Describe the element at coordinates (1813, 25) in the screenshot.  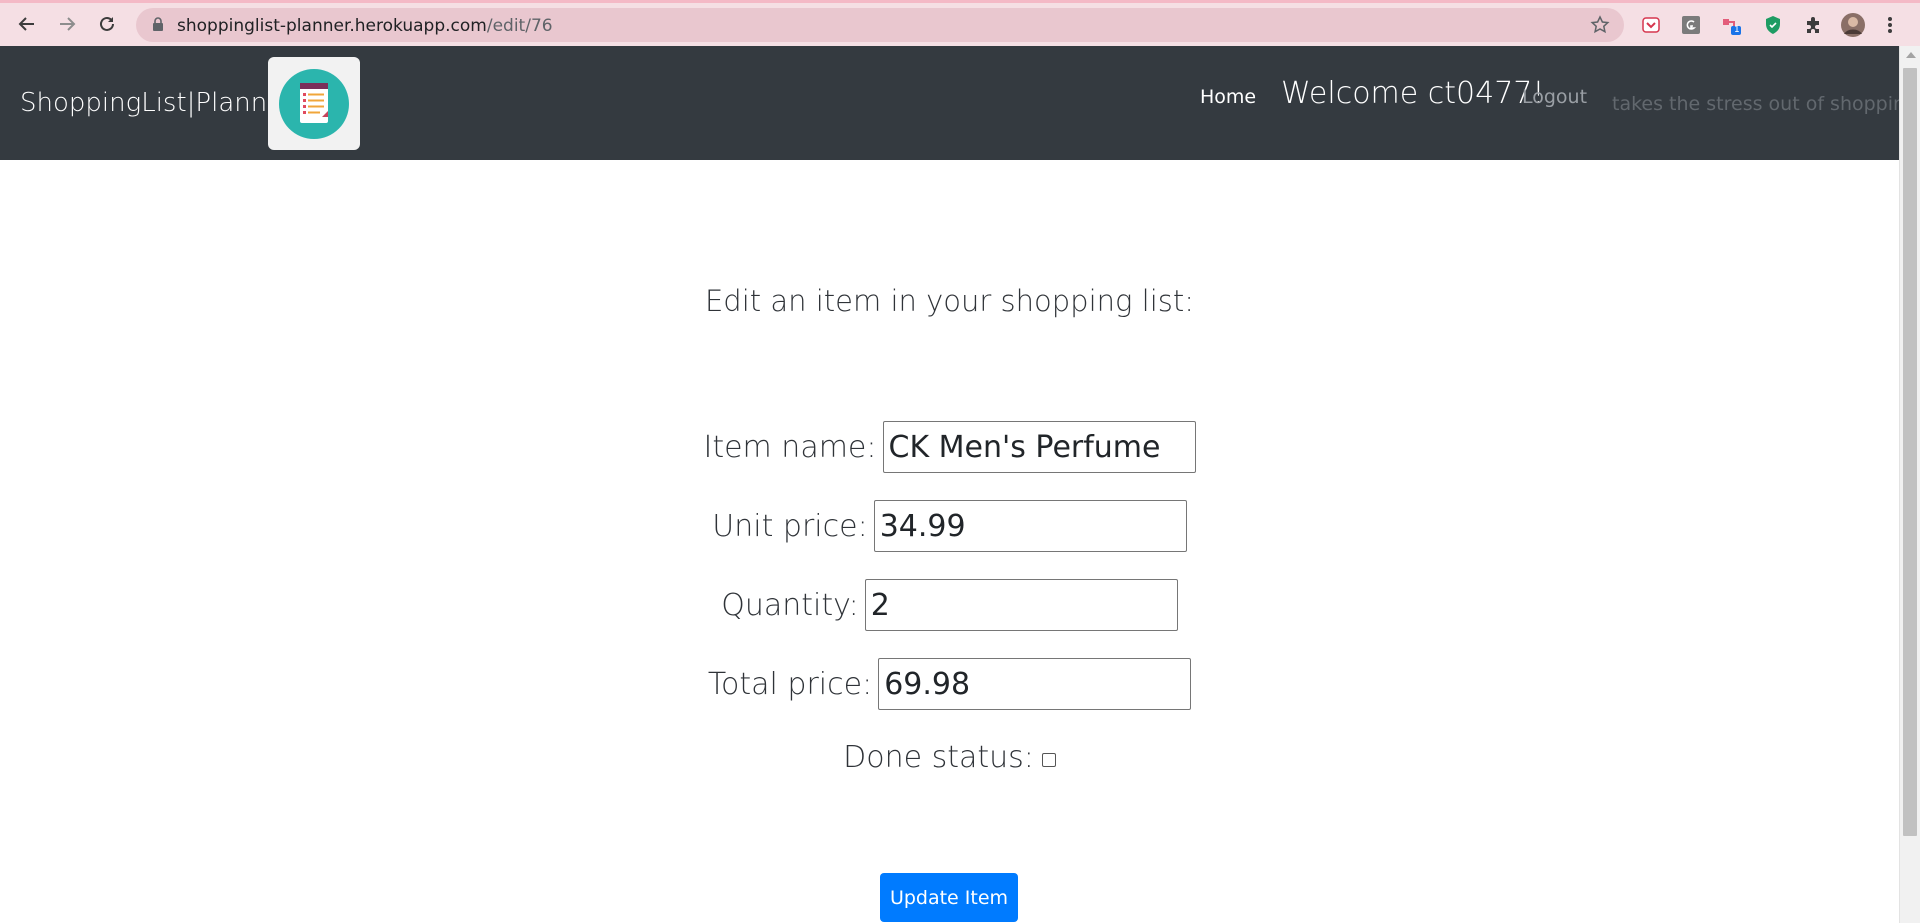
I see `extensions-puzzle-icon` at that location.